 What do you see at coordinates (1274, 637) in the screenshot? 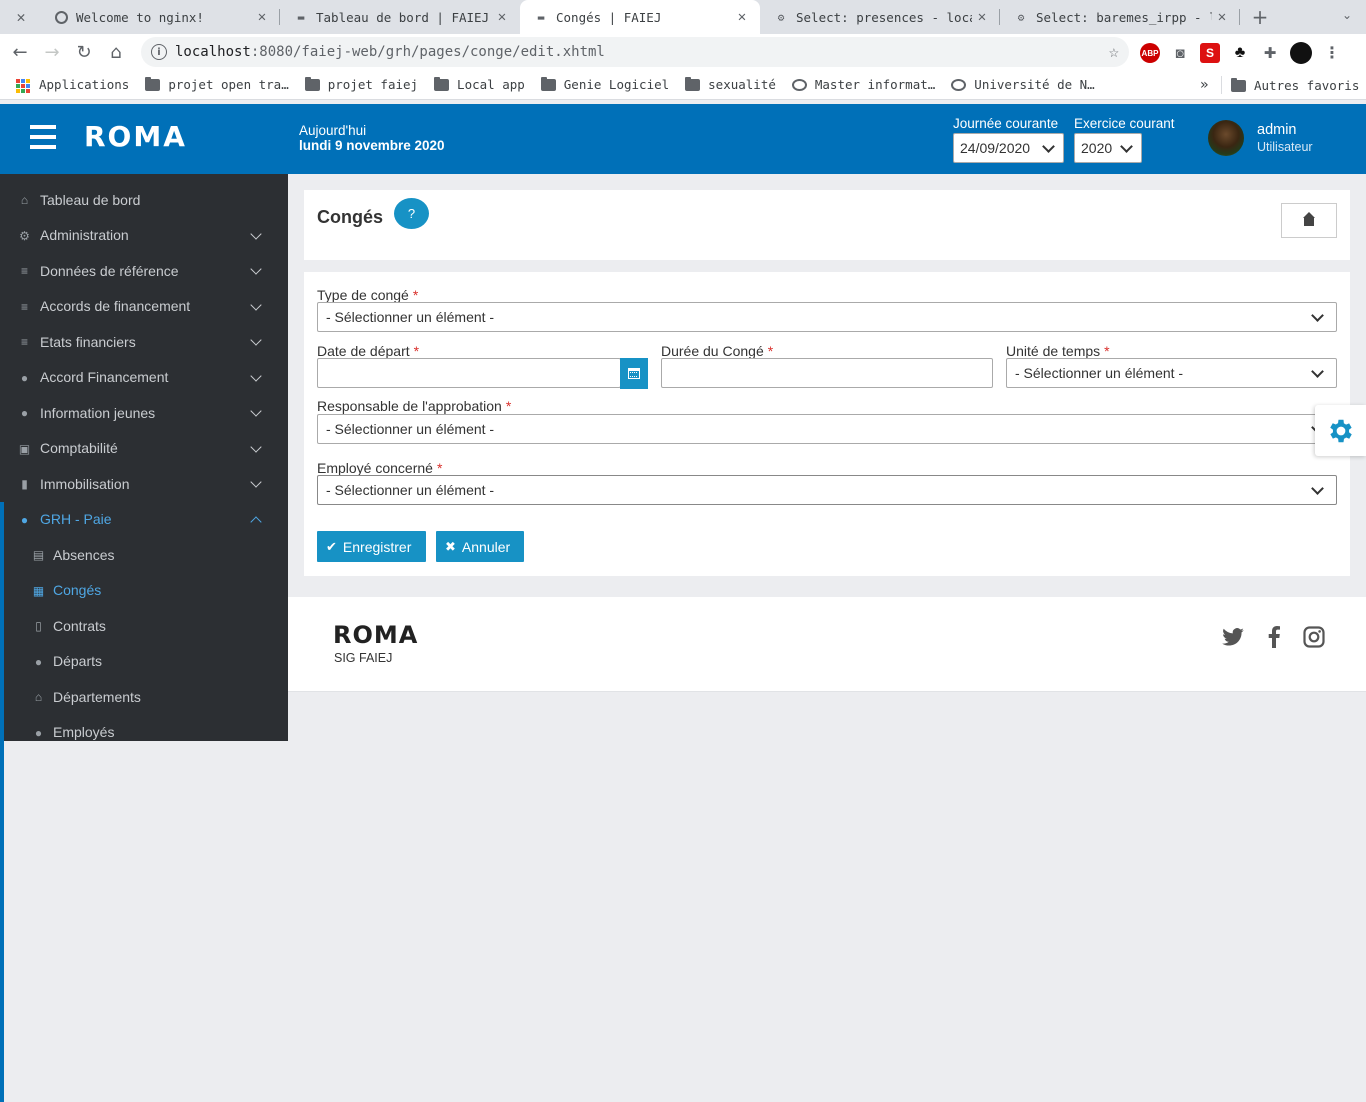
I see `facebook-icon` at bounding box center [1274, 637].